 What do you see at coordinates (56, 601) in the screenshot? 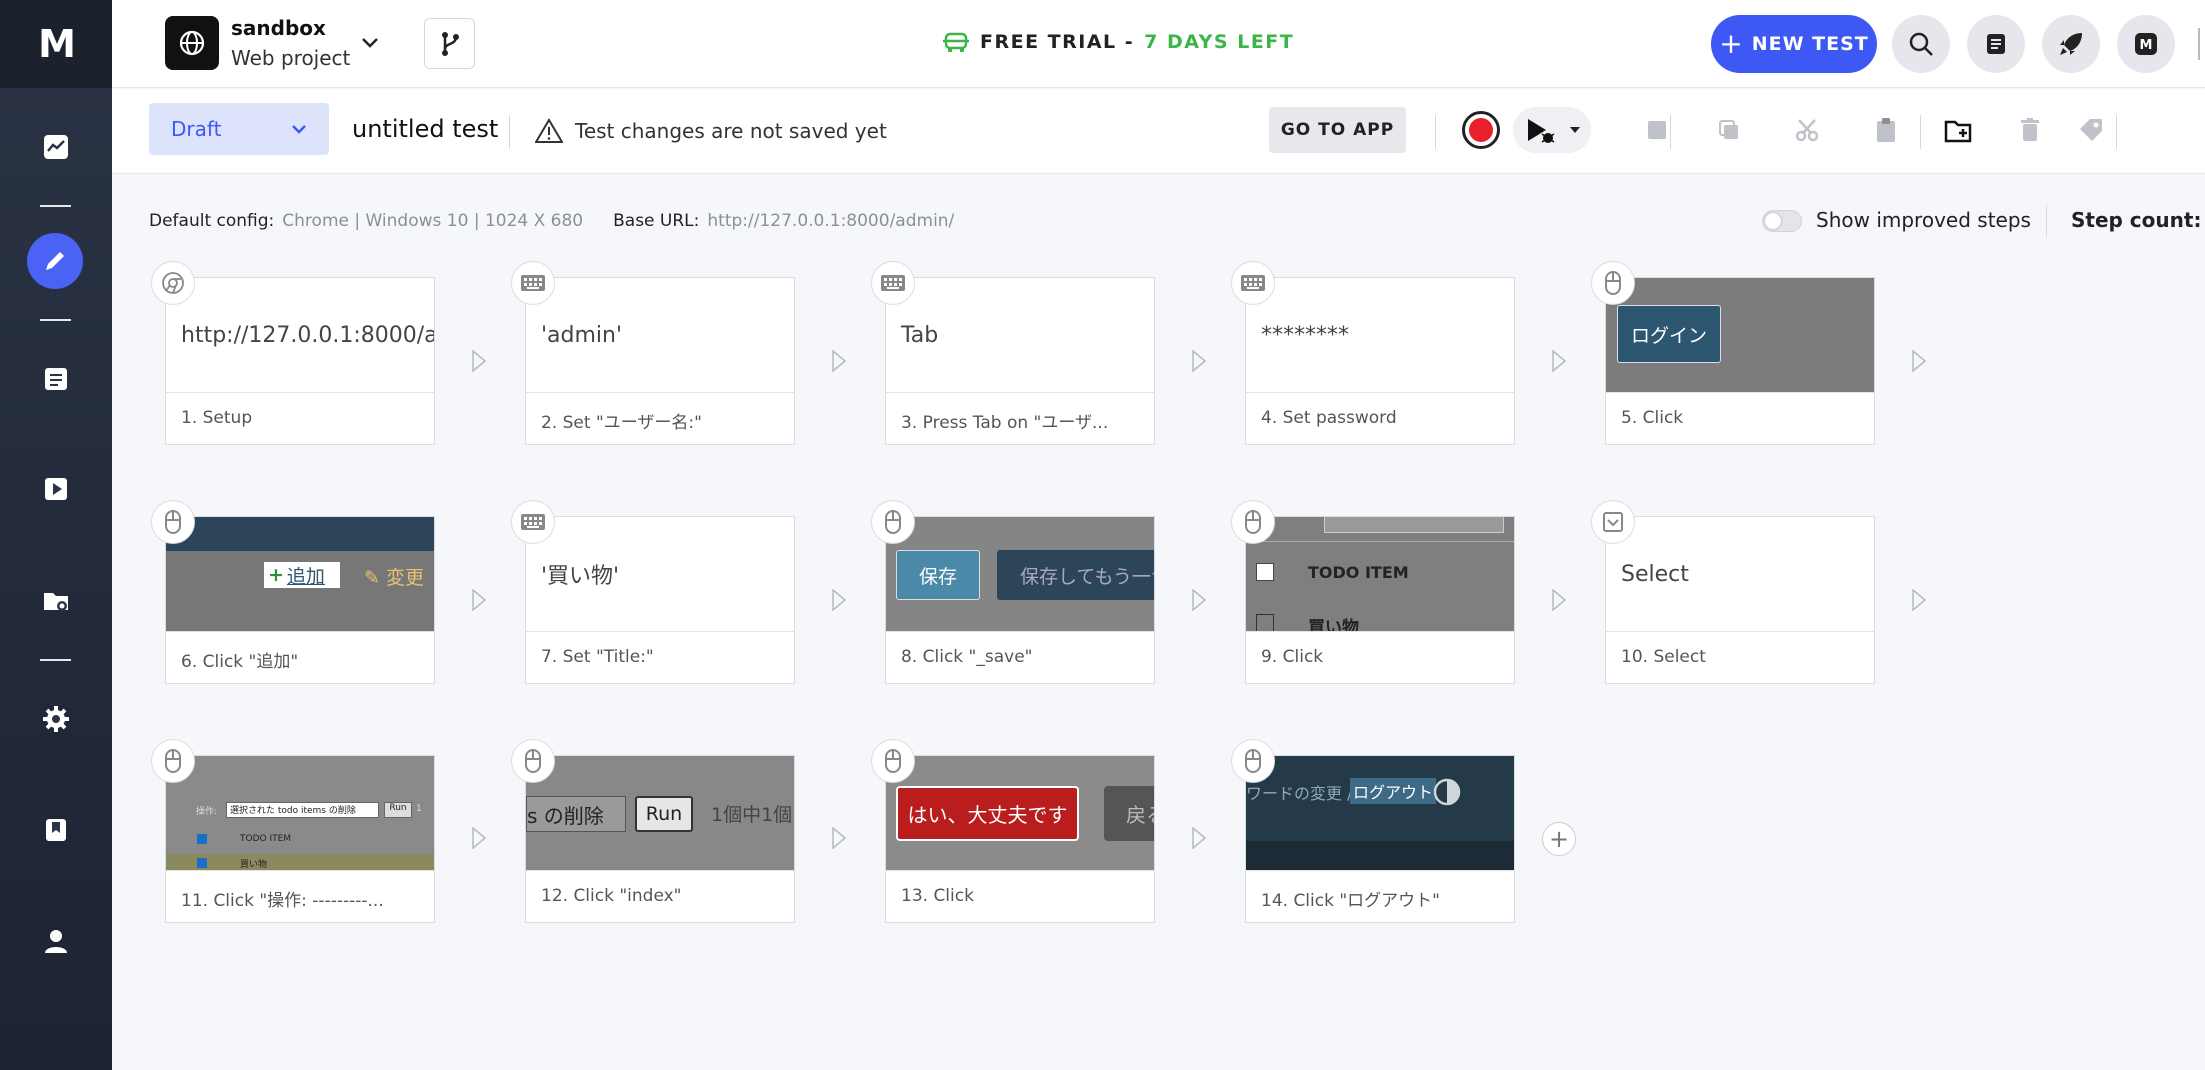
I see `folder-settings-icon` at bounding box center [56, 601].